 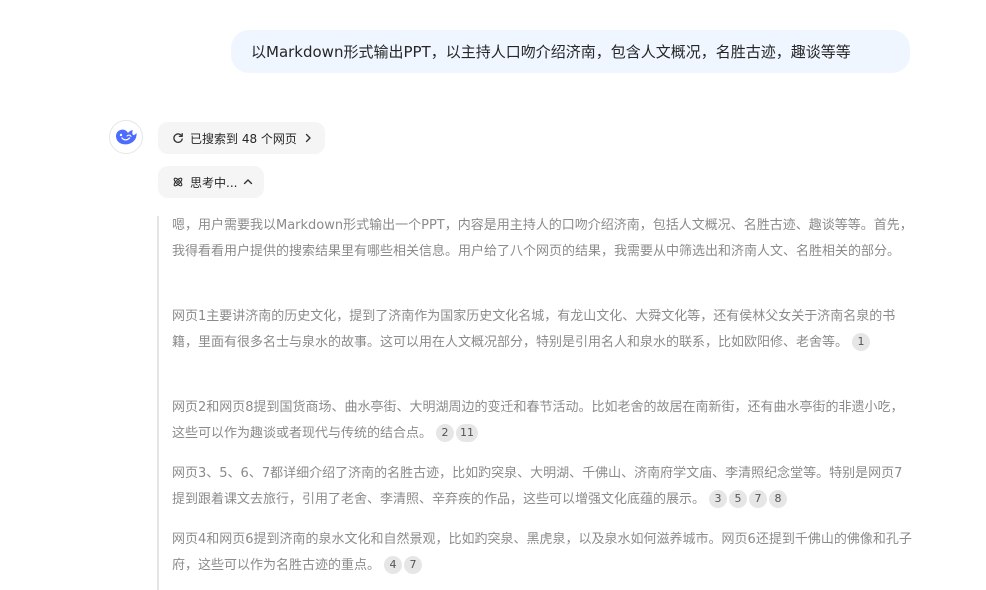 What do you see at coordinates (178, 137) in the screenshot?
I see `refresh-icon` at bounding box center [178, 137].